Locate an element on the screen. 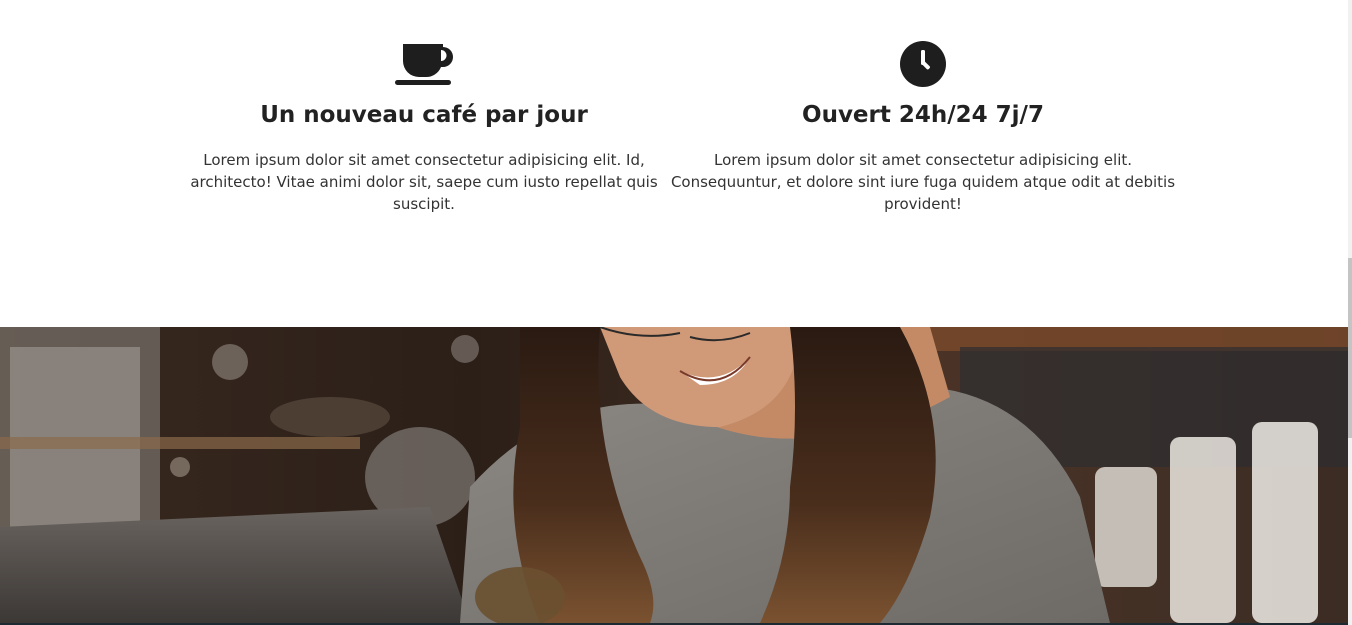  scrollbar-track is located at coordinates (1350, 312).